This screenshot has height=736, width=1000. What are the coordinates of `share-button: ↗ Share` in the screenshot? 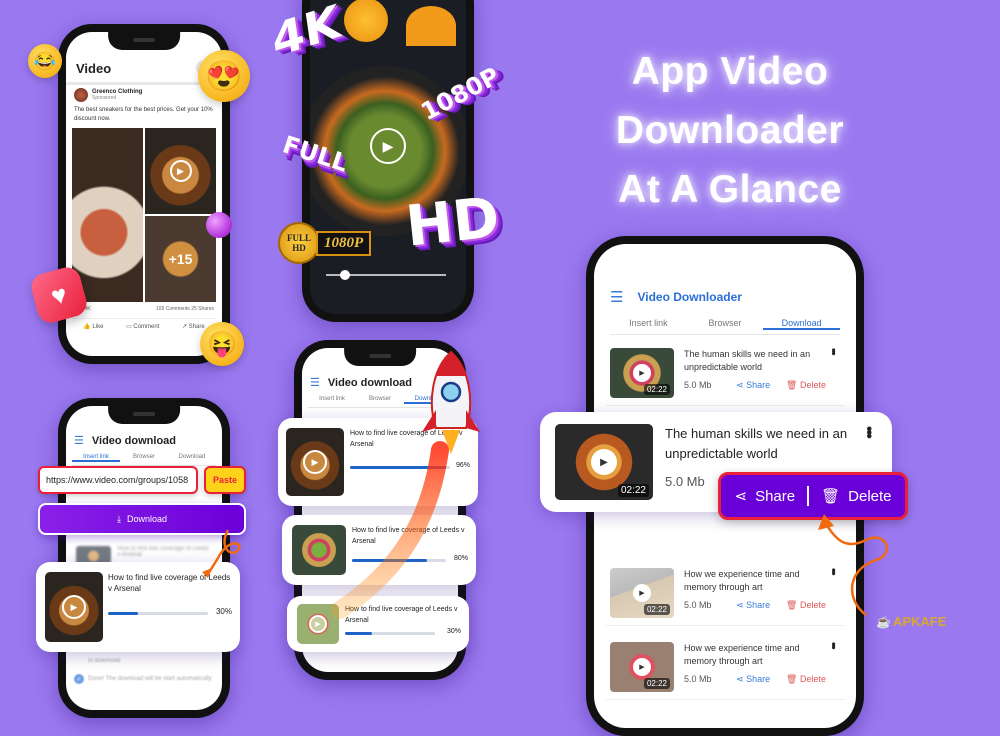 It's located at (193, 326).